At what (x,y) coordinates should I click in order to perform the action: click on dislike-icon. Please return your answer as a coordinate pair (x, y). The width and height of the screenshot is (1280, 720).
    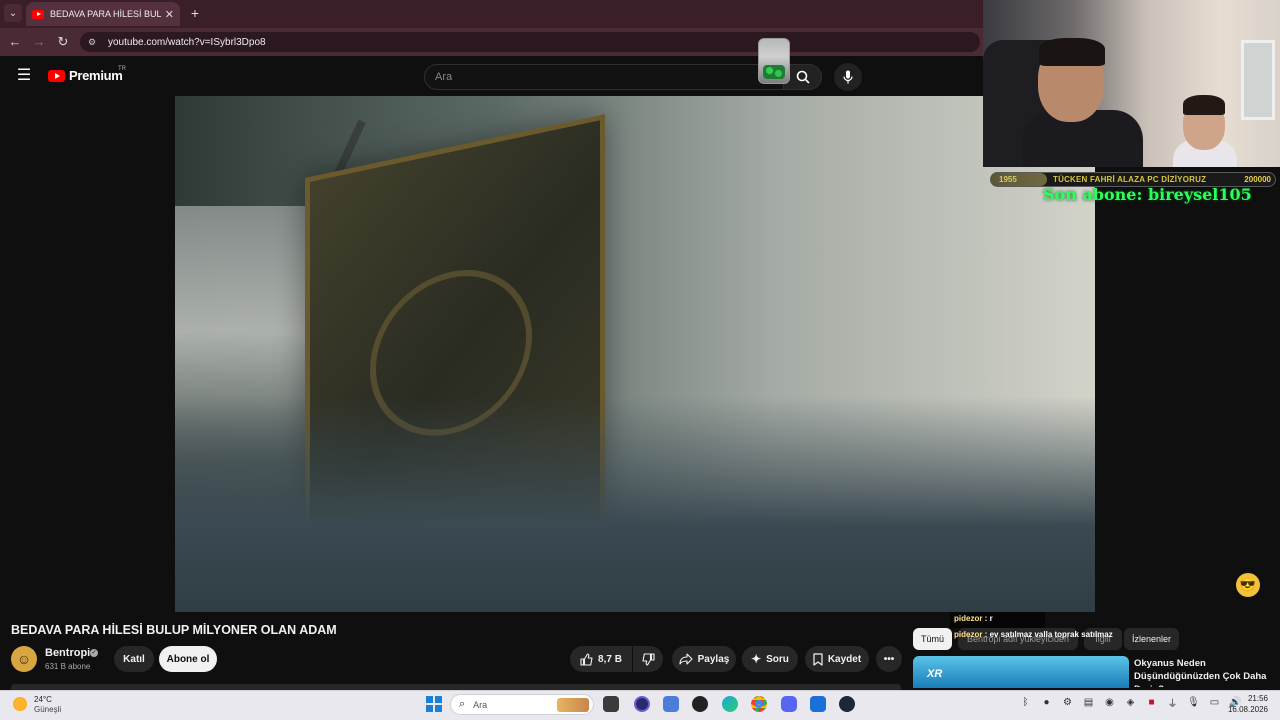
    Looking at the image, I should click on (648, 659).